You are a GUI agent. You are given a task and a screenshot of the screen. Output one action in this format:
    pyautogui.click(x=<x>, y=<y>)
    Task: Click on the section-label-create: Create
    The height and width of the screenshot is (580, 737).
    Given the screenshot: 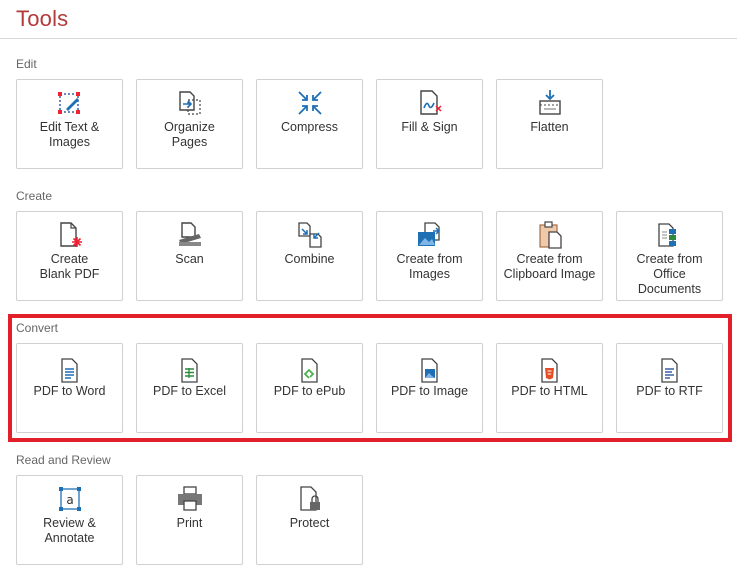 What is the action you would take?
    pyautogui.click(x=34, y=196)
    